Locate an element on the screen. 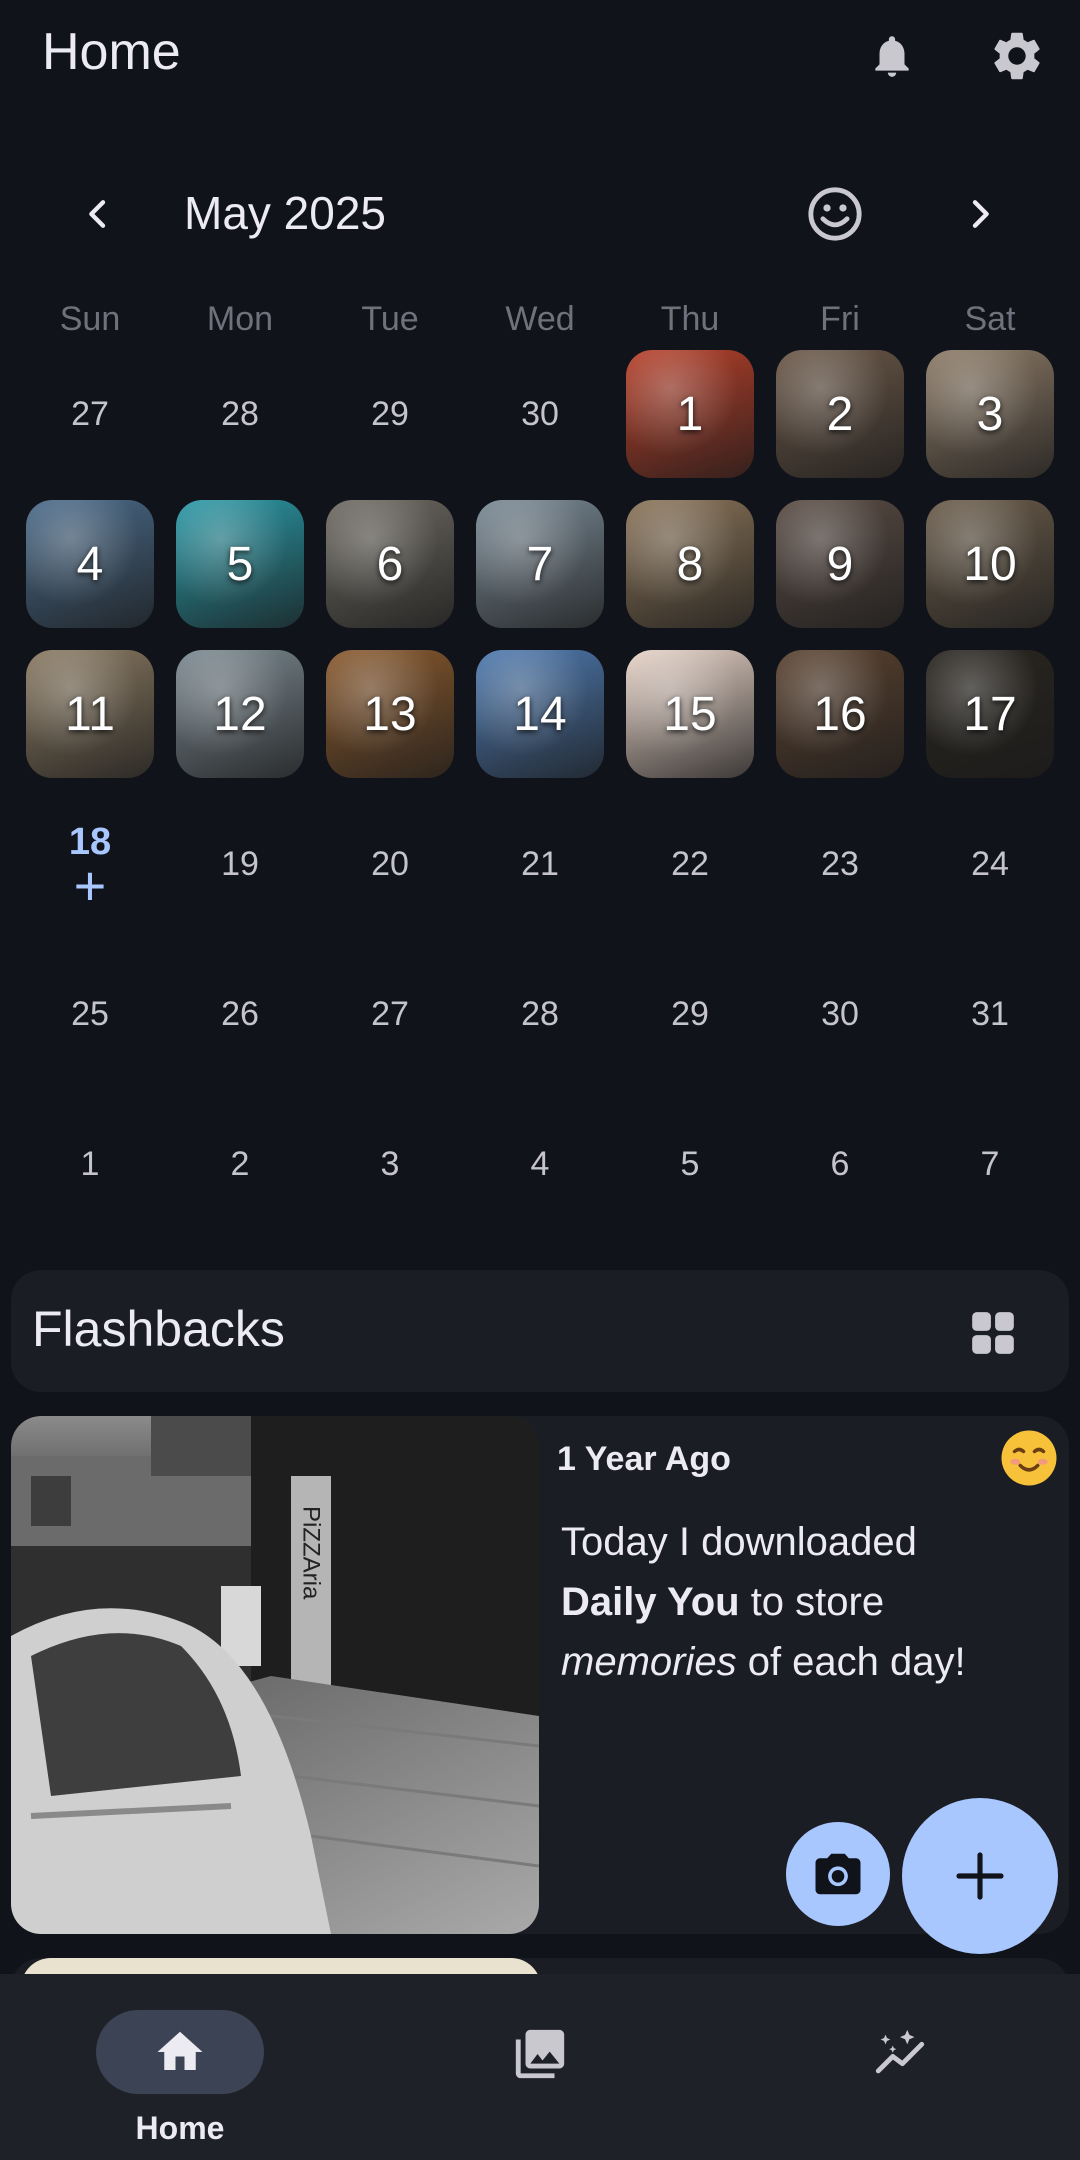 The width and height of the screenshot is (1080, 2160). flashback-photo: PiZZAria is located at coordinates (275, 1675).